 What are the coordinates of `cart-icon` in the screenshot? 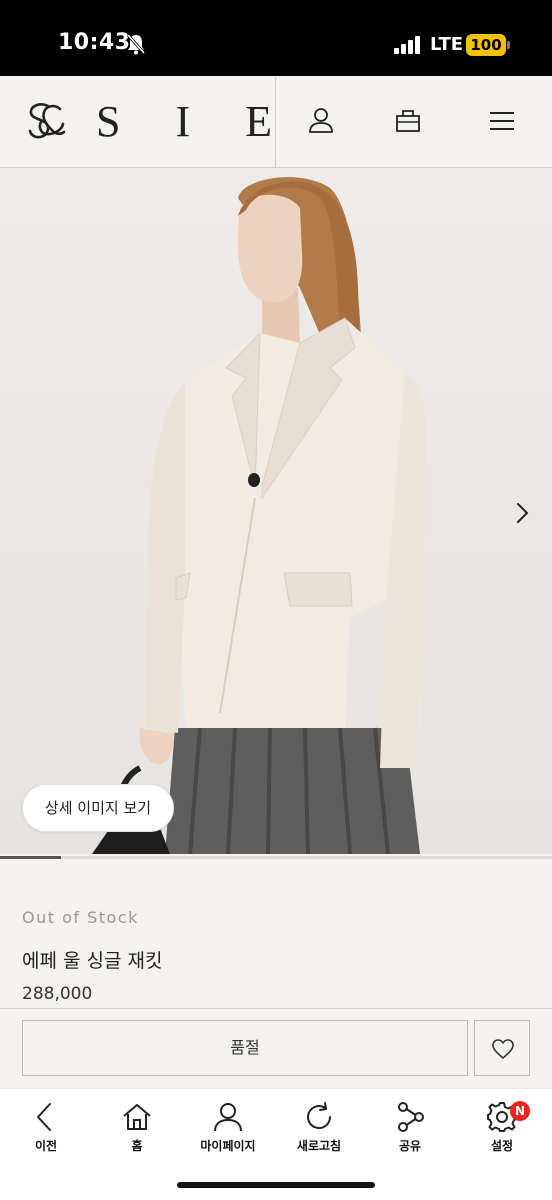 It's located at (408, 121).